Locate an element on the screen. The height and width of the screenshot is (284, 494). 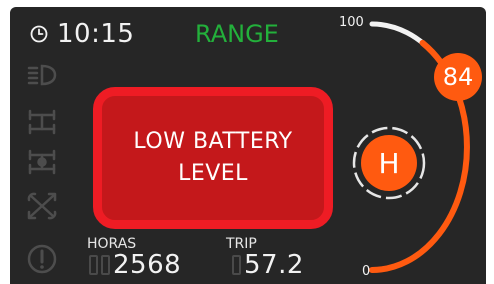
gauge-max-label: 100 is located at coordinates (351, 22).